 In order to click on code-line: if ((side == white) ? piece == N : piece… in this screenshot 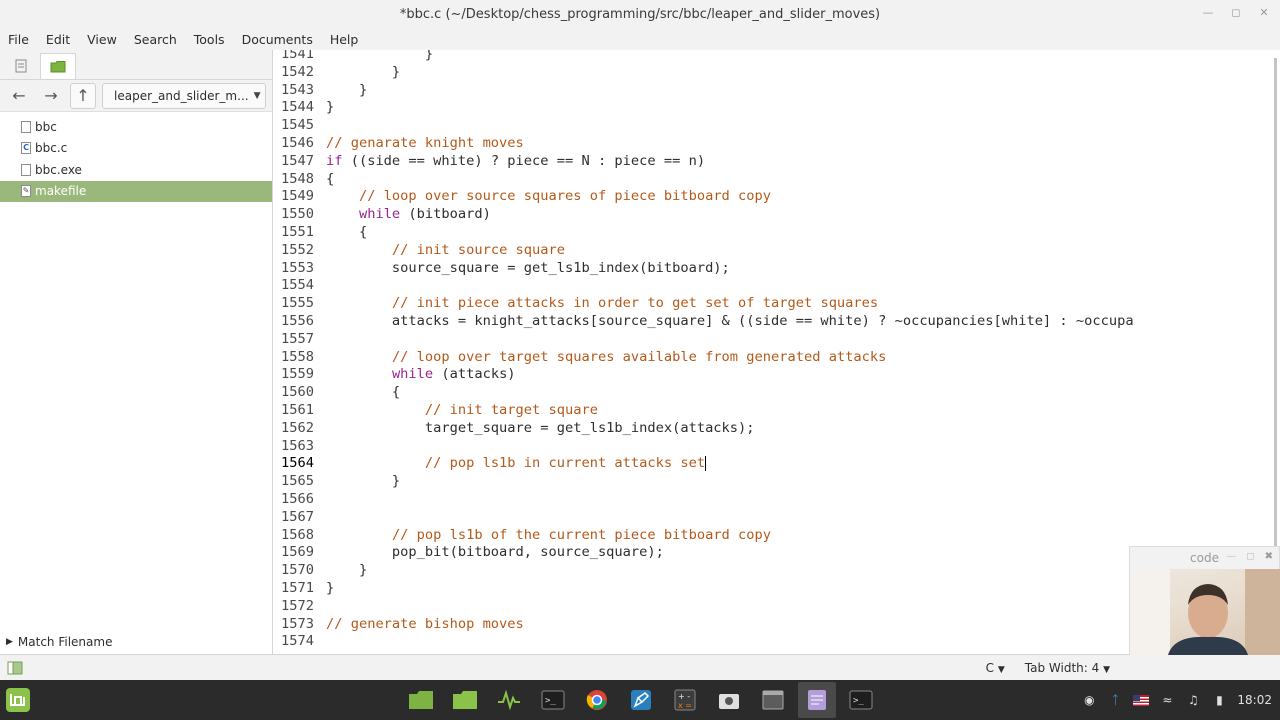, I will do `click(515, 161)`.